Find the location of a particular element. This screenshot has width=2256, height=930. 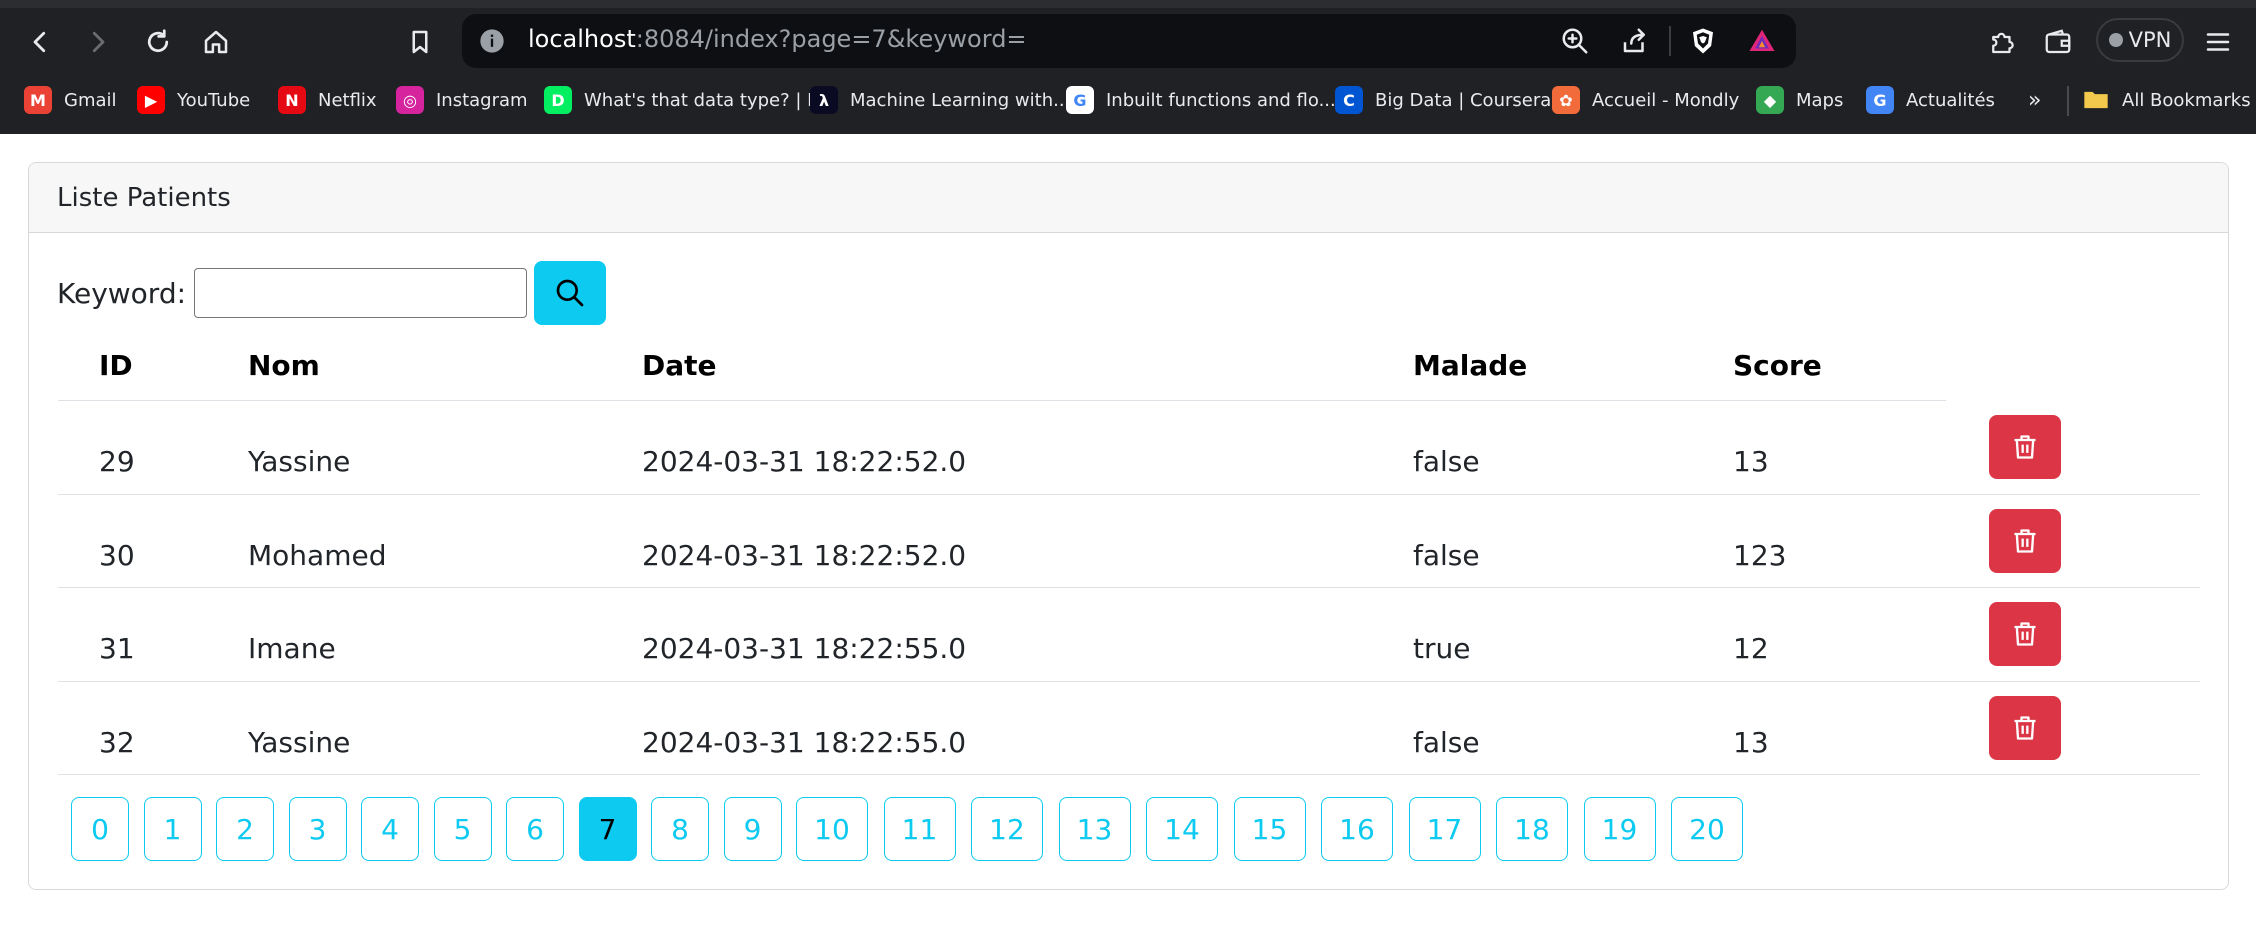

address-bar: localhost:8084/index?page=7&keyword= is located at coordinates (1129, 41).